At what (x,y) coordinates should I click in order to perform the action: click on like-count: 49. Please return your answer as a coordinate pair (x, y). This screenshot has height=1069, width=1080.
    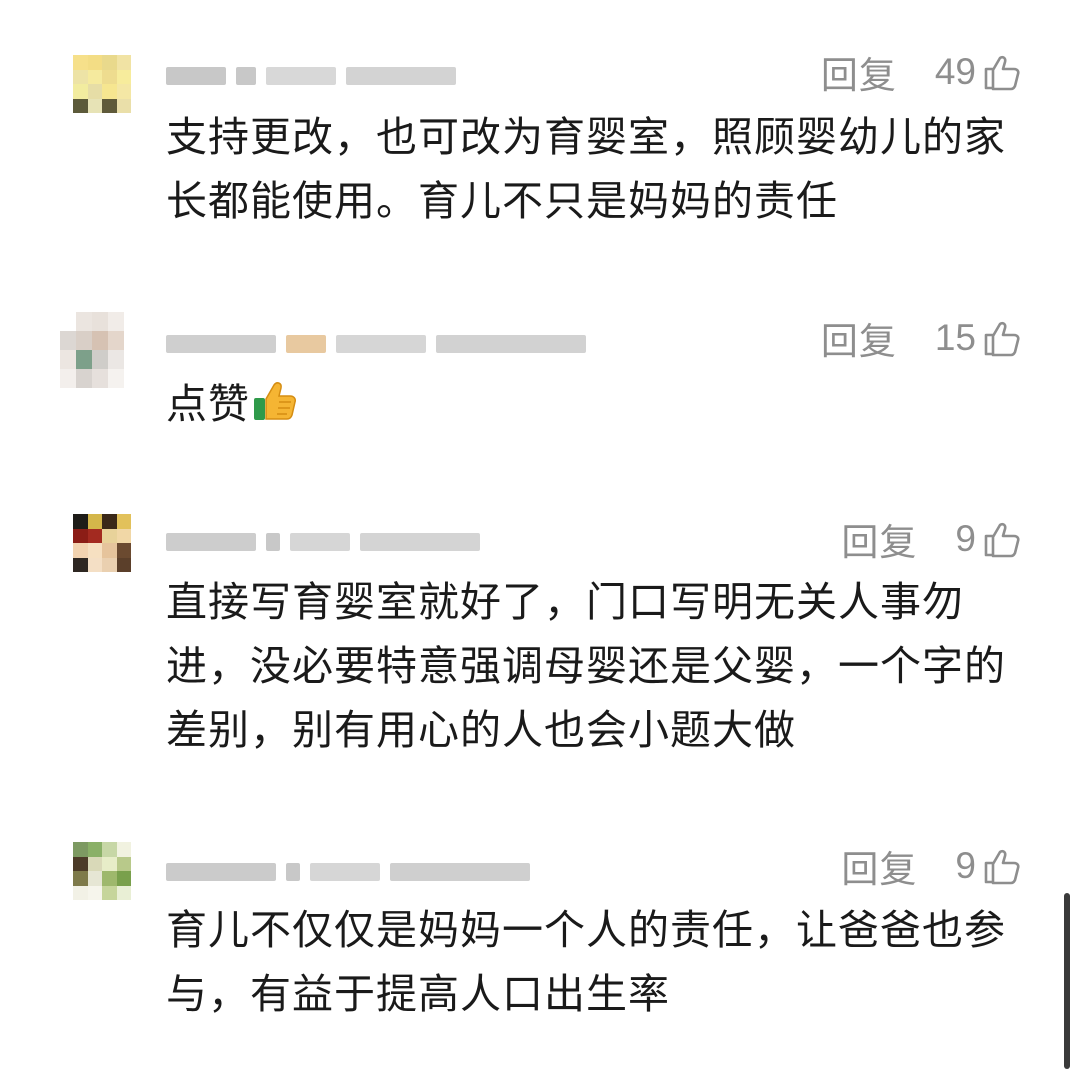
    Looking at the image, I should click on (955, 71).